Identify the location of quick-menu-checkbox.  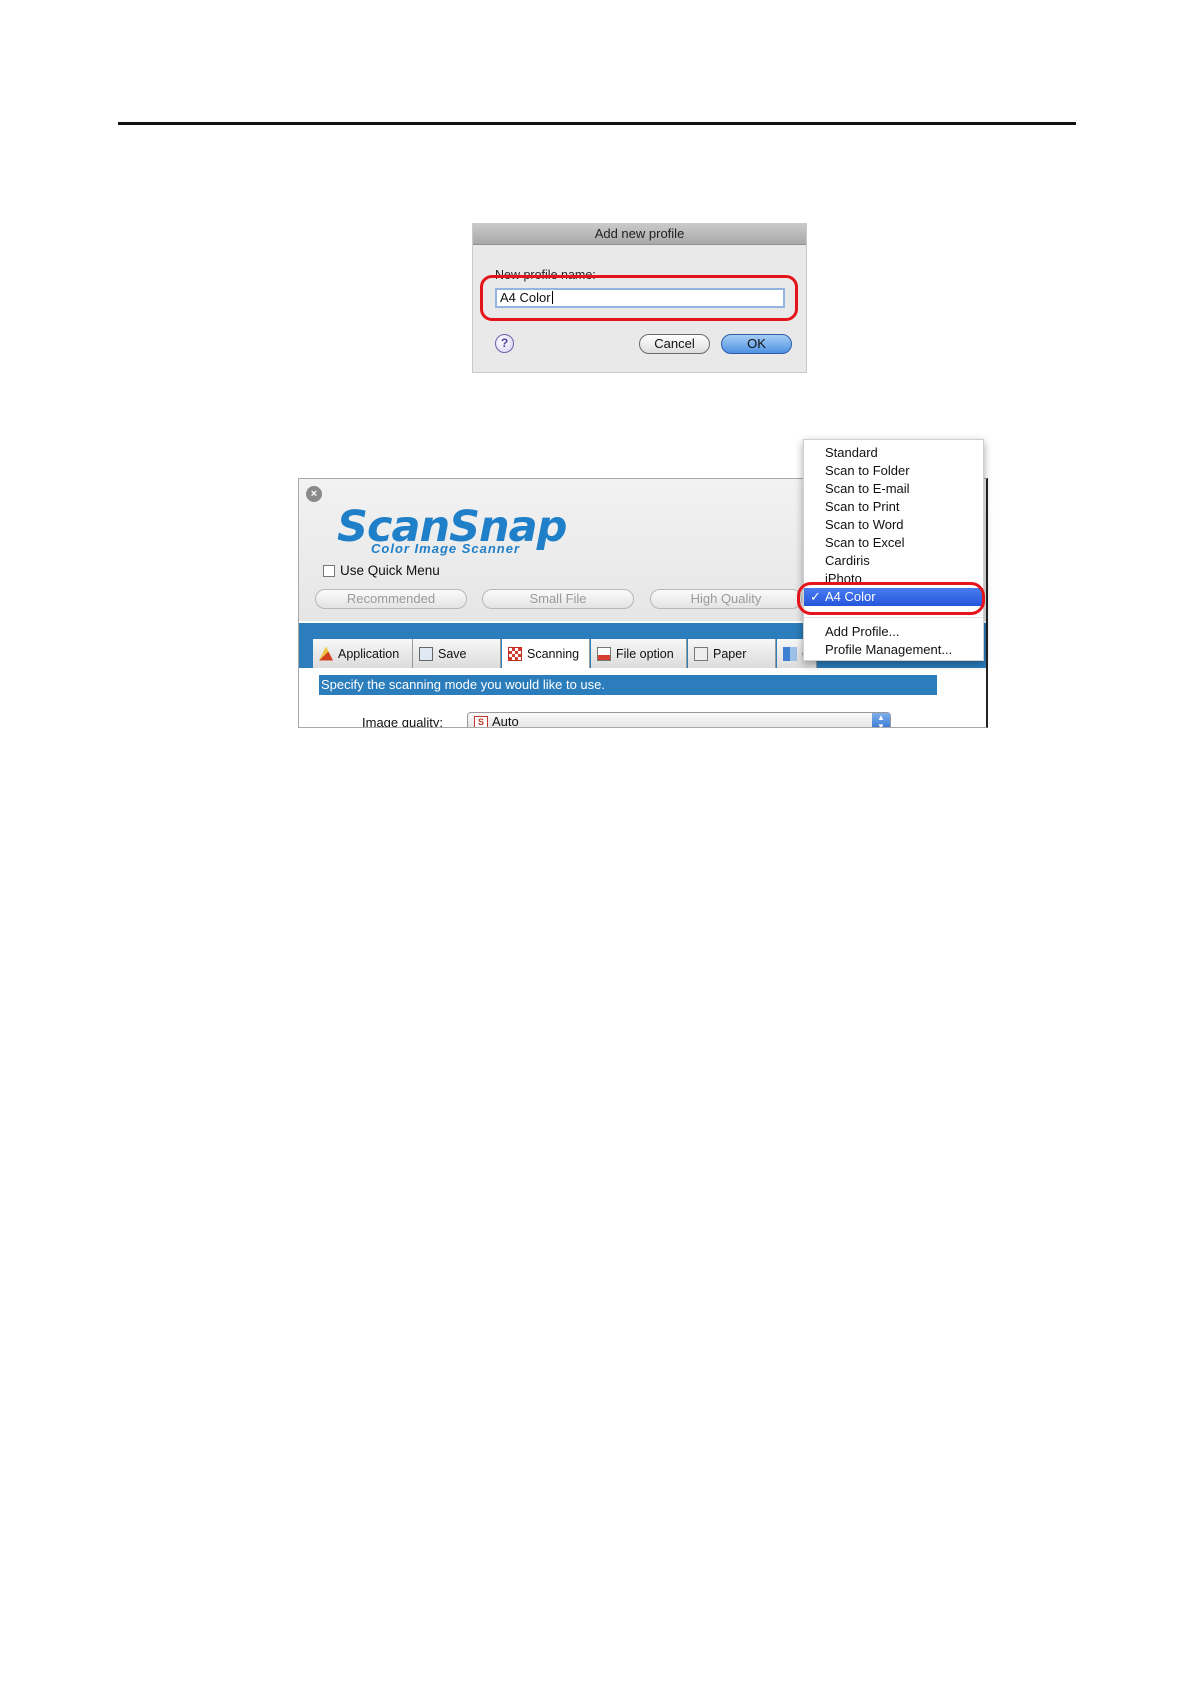
(329, 570).